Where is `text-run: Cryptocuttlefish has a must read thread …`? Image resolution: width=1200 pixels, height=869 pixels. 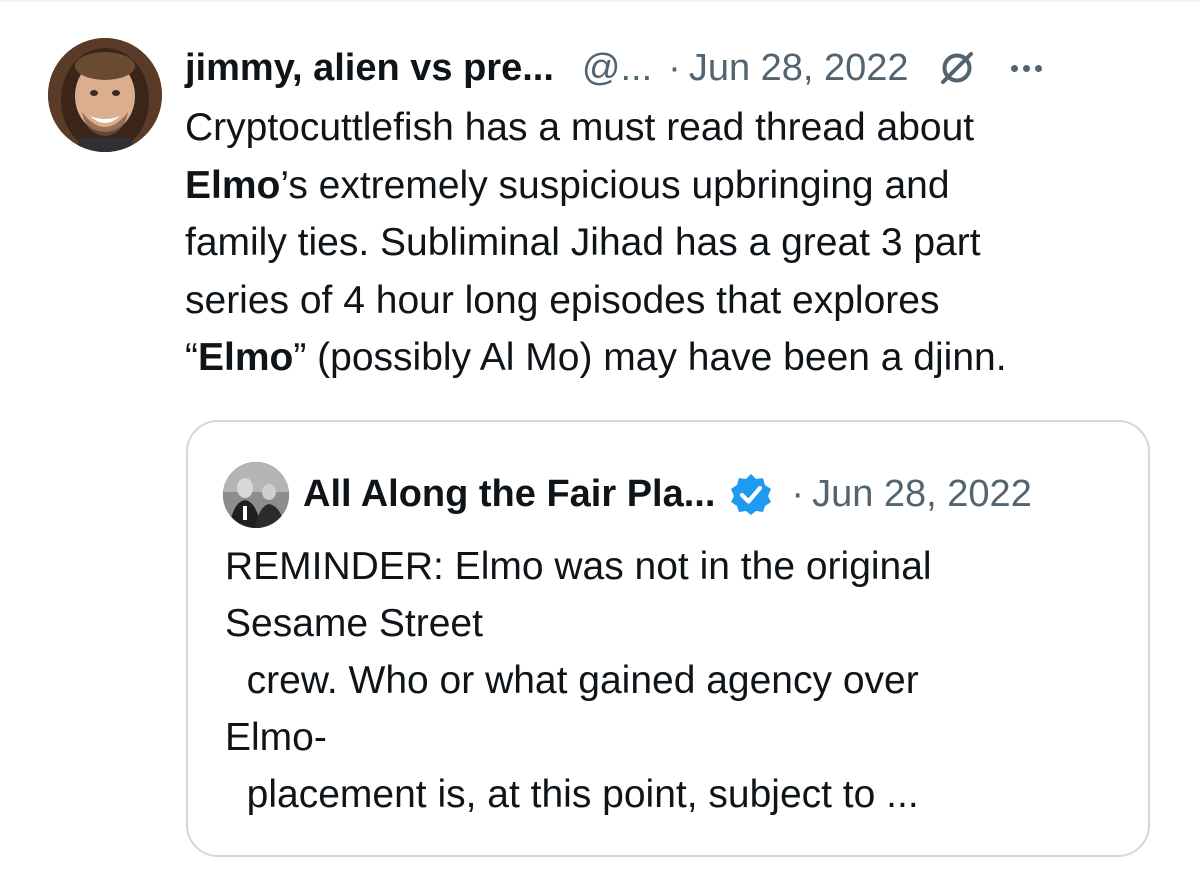 text-run: Cryptocuttlefish has a must read thread … is located at coordinates (580, 127).